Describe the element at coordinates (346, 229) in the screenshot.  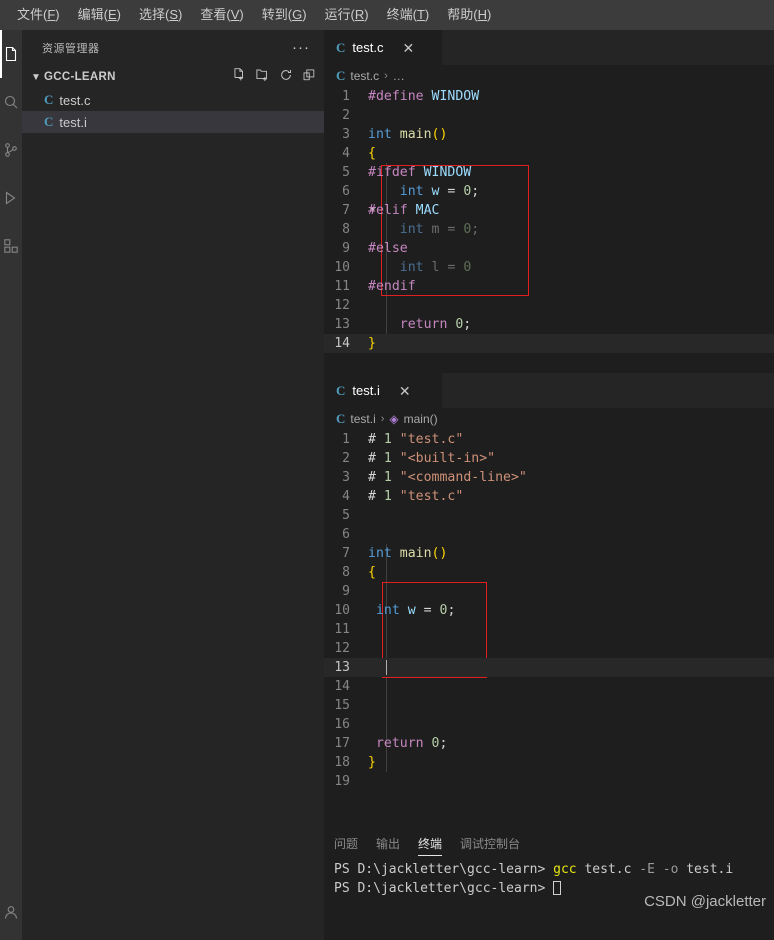
I see `line-number: 8` at that location.